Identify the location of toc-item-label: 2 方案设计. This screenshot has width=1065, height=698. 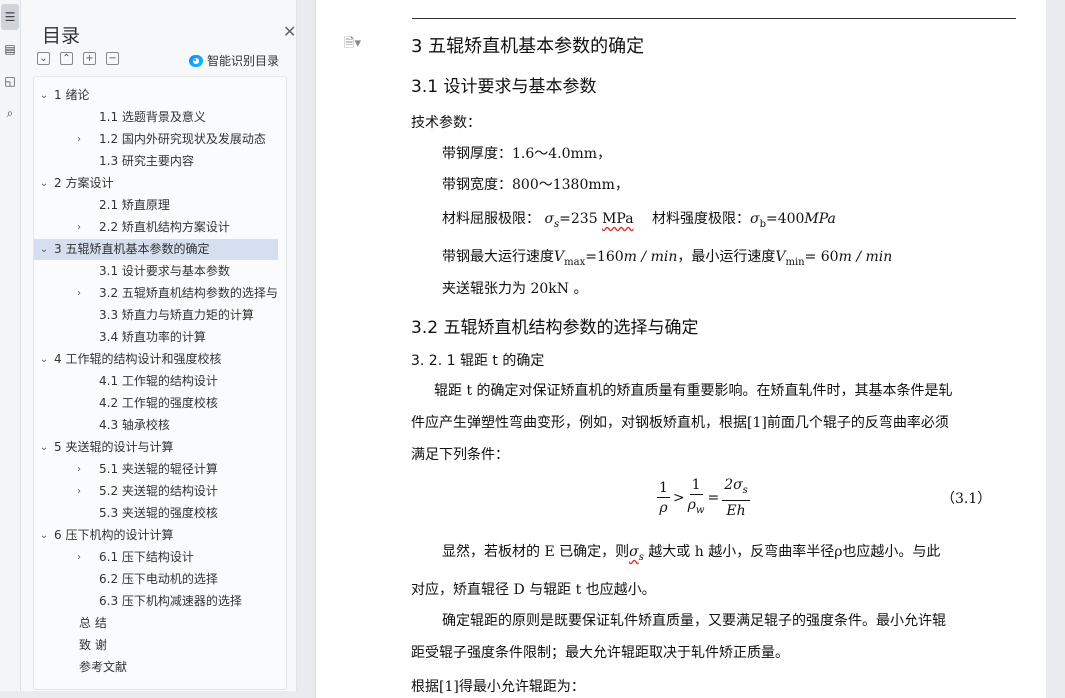
(84, 183).